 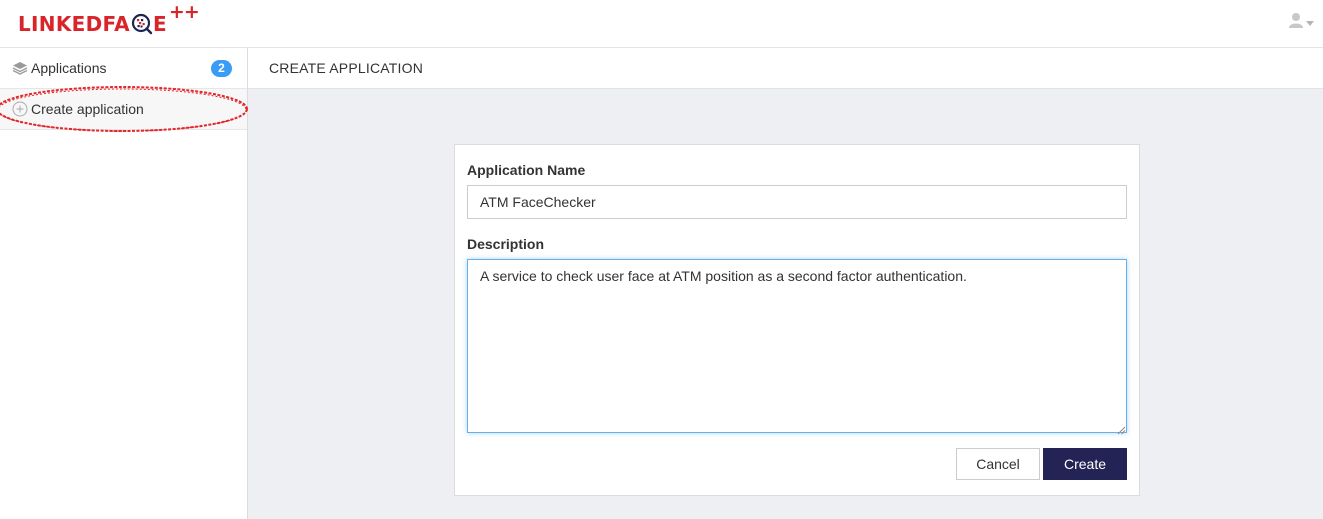 I want to click on caret-down-icon, so click(x=1310, y=22).